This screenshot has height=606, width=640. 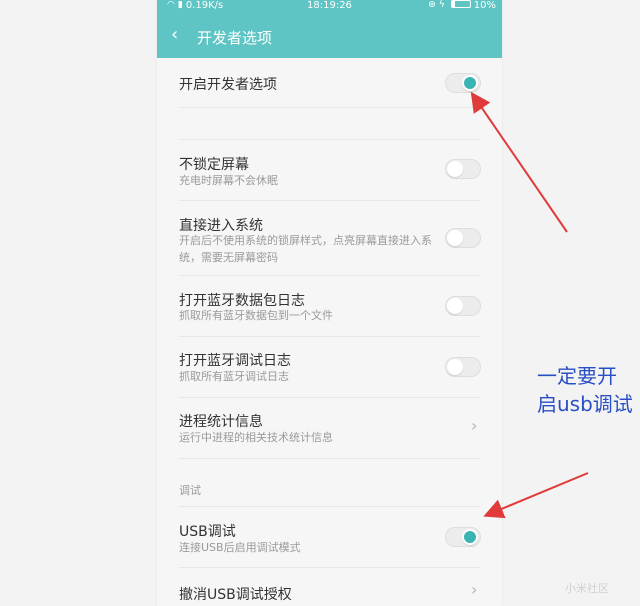 What do you see at coordinates (519, 162) in the screenshot?
I see `arrow-to-developer-toggle` at bounding box center [519, 162].